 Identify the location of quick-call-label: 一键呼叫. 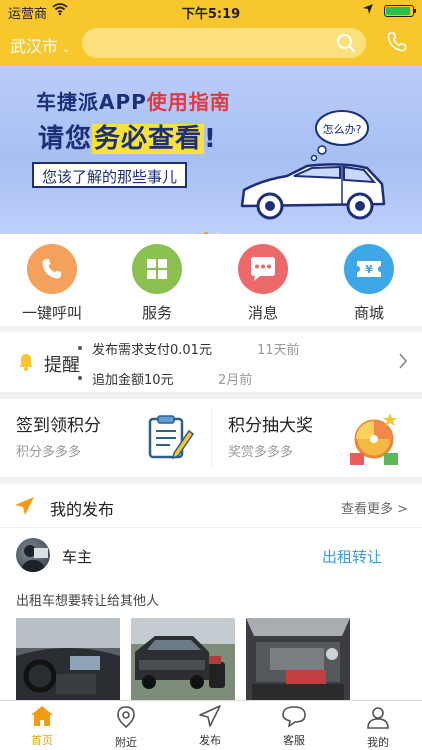
(51, 313).